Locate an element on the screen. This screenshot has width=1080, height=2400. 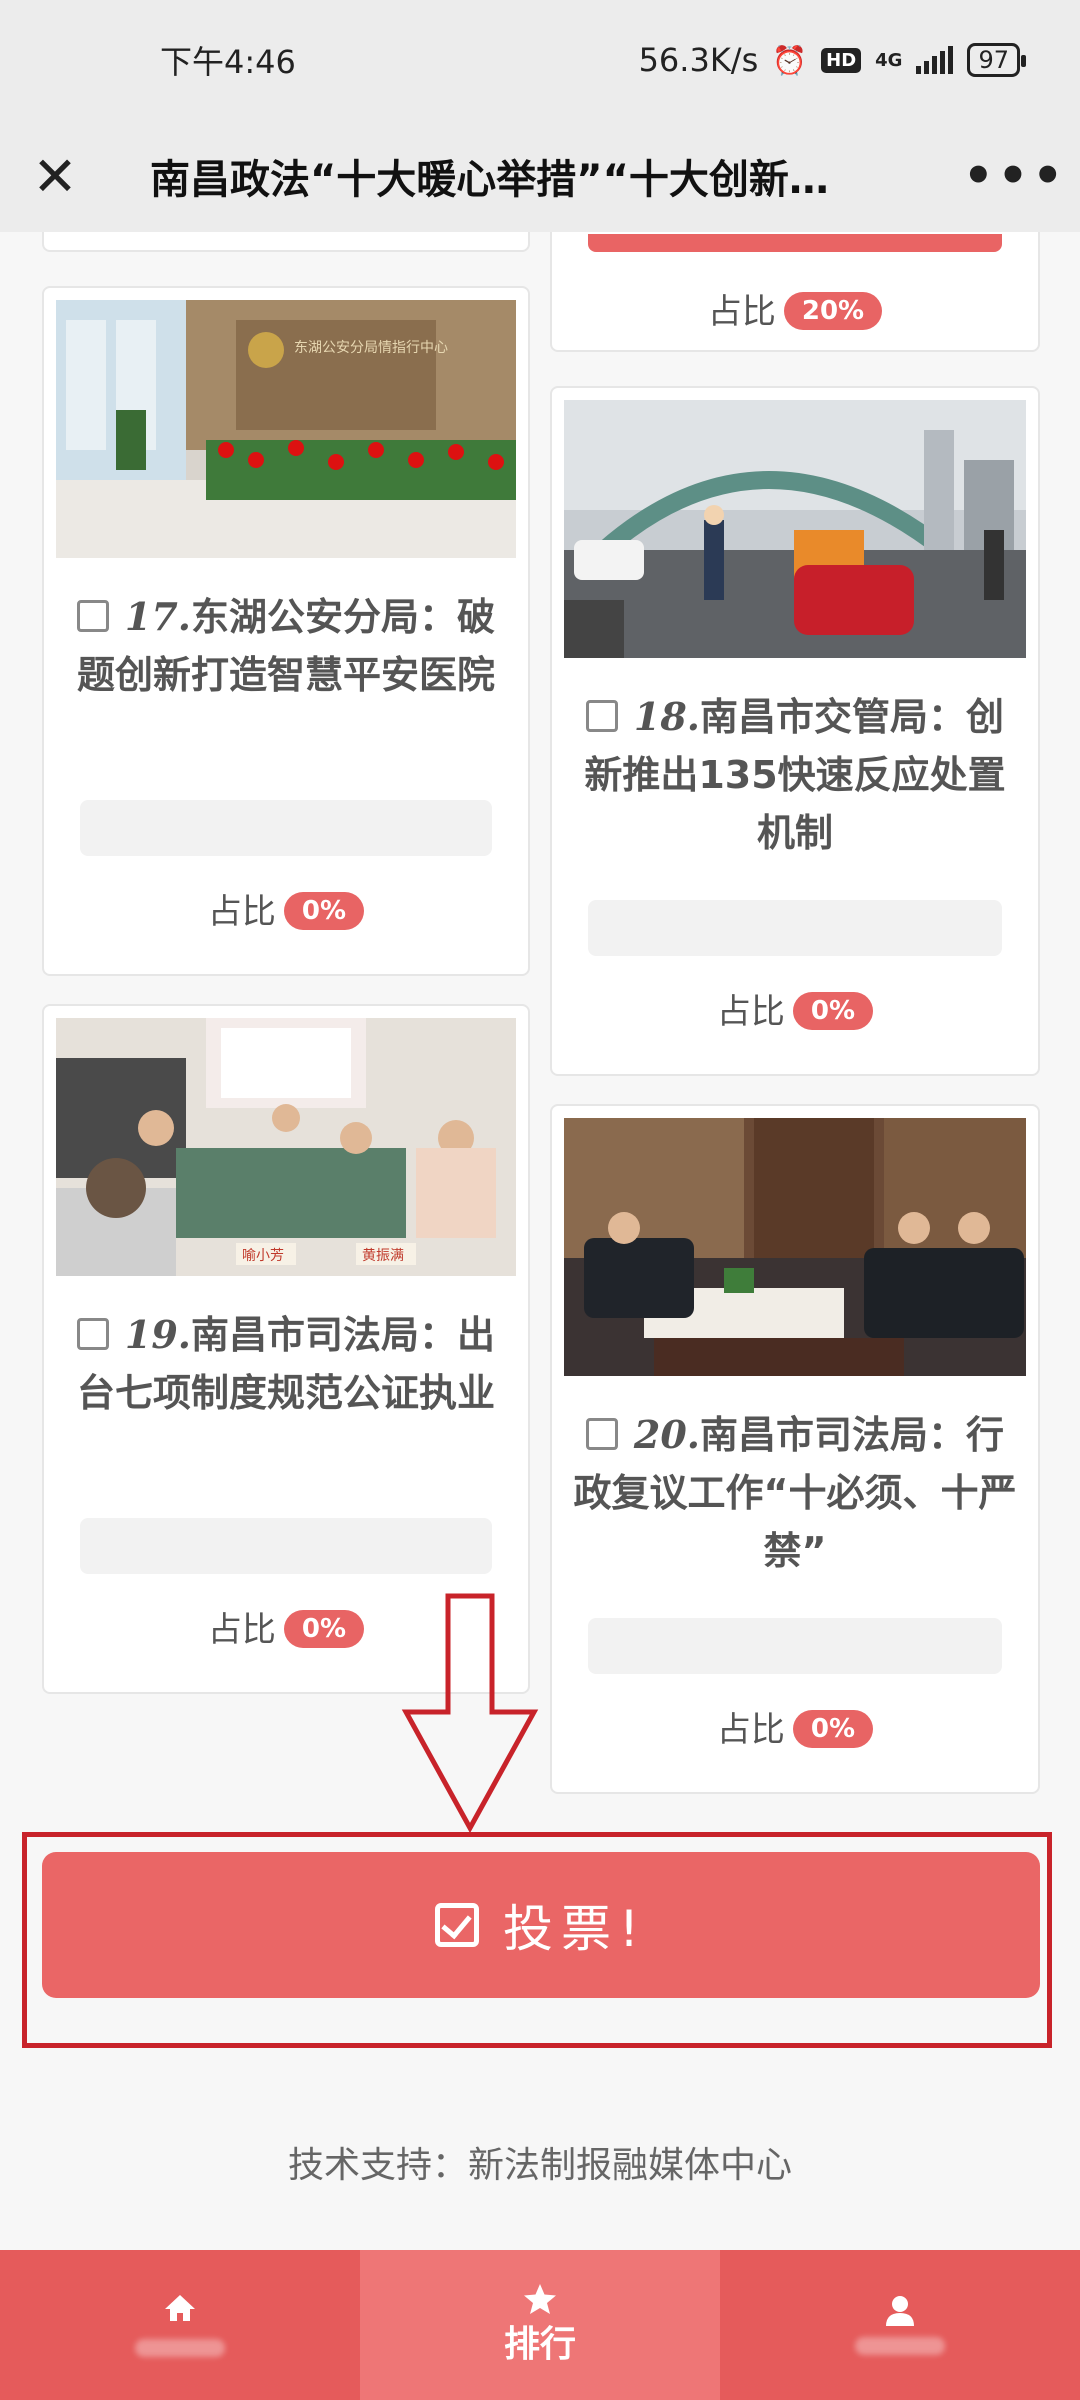
tech-support-text: 技术支持：新法制报融媒体中心 is located at coordinates (539, 2165).